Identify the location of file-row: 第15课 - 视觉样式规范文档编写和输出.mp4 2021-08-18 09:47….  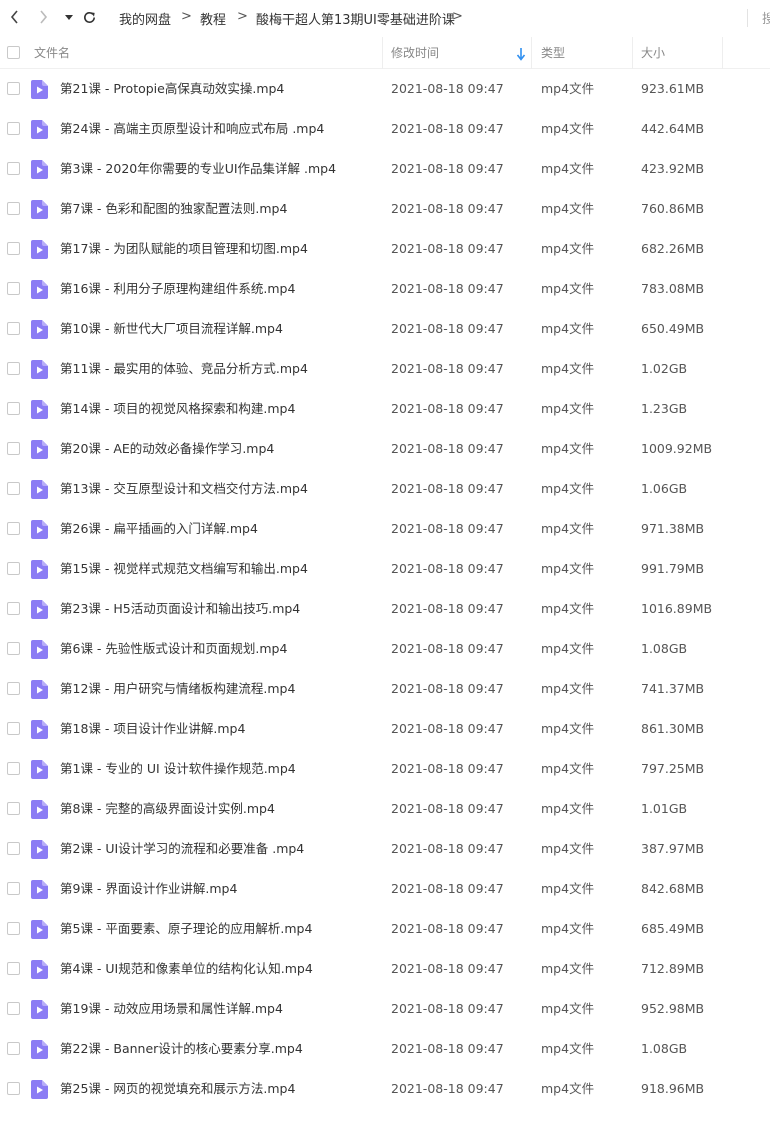
(385, 569).